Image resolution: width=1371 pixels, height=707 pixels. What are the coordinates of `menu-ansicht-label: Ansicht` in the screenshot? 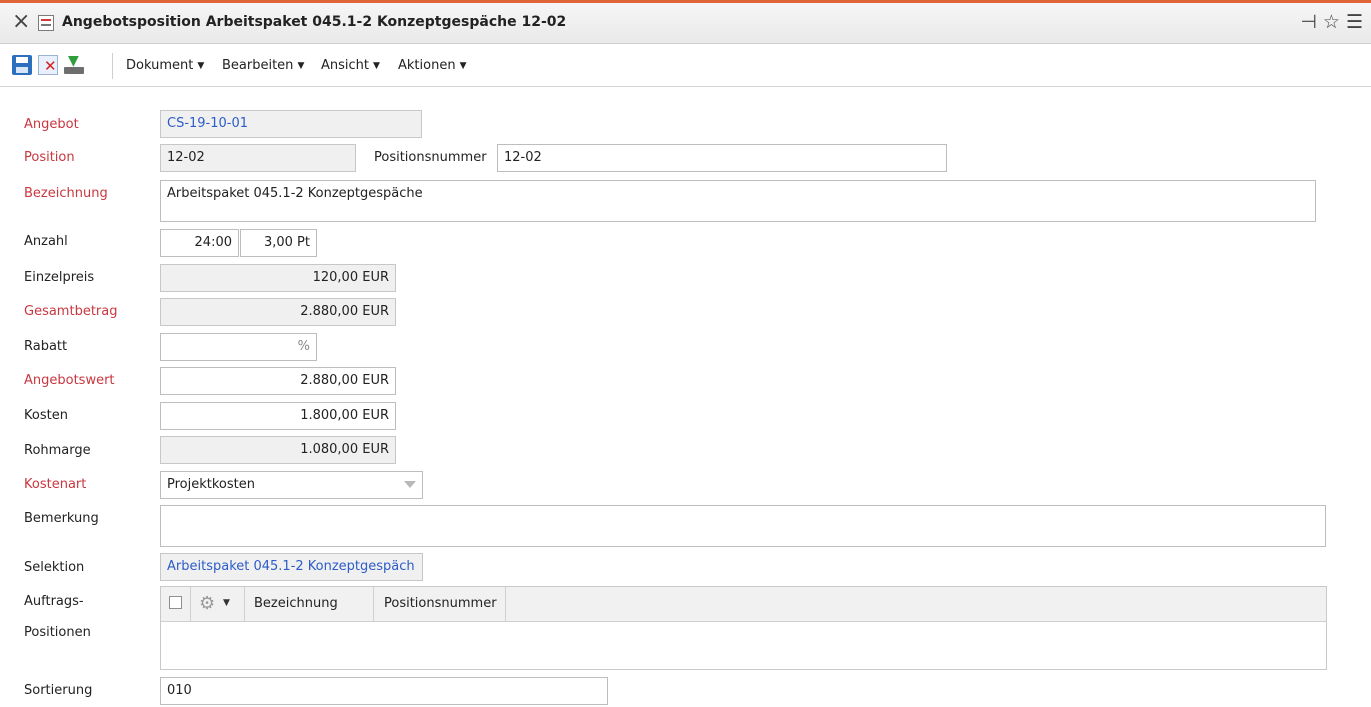 It's located at (345, 65).